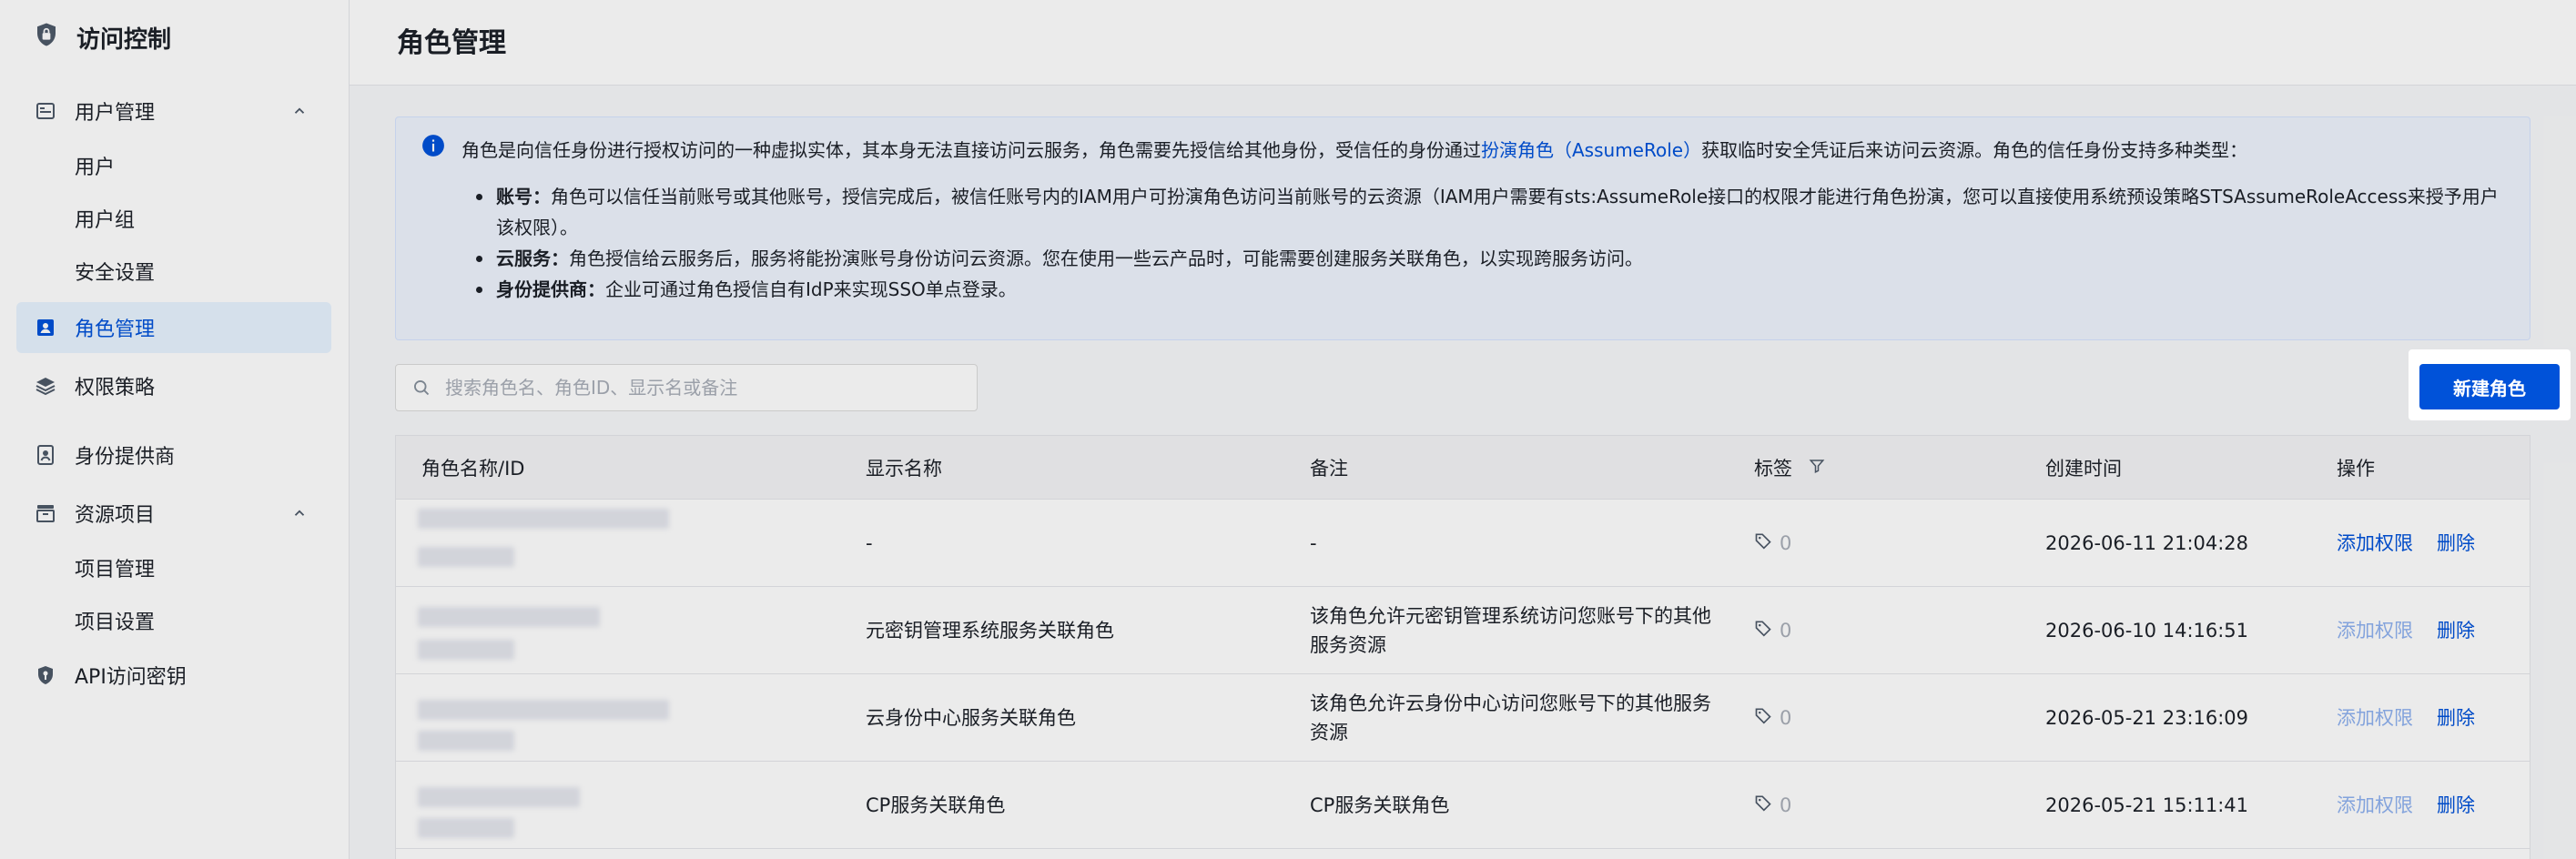 This screenshot has width=2576, height=859. Describe the element at coordinates (173, 385) in the screenshot. I see `sidebar-item-policies: 权限策略` at that location.